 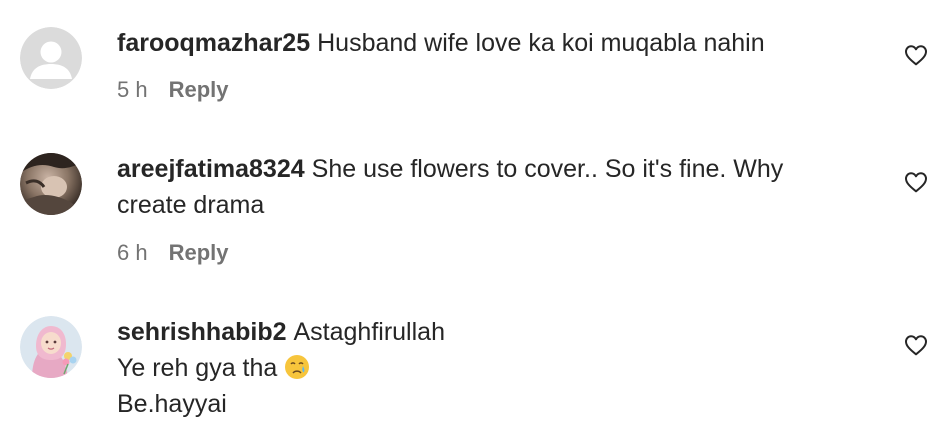 I want to click on comment-time: 6 h, so click(x=132, y=252).